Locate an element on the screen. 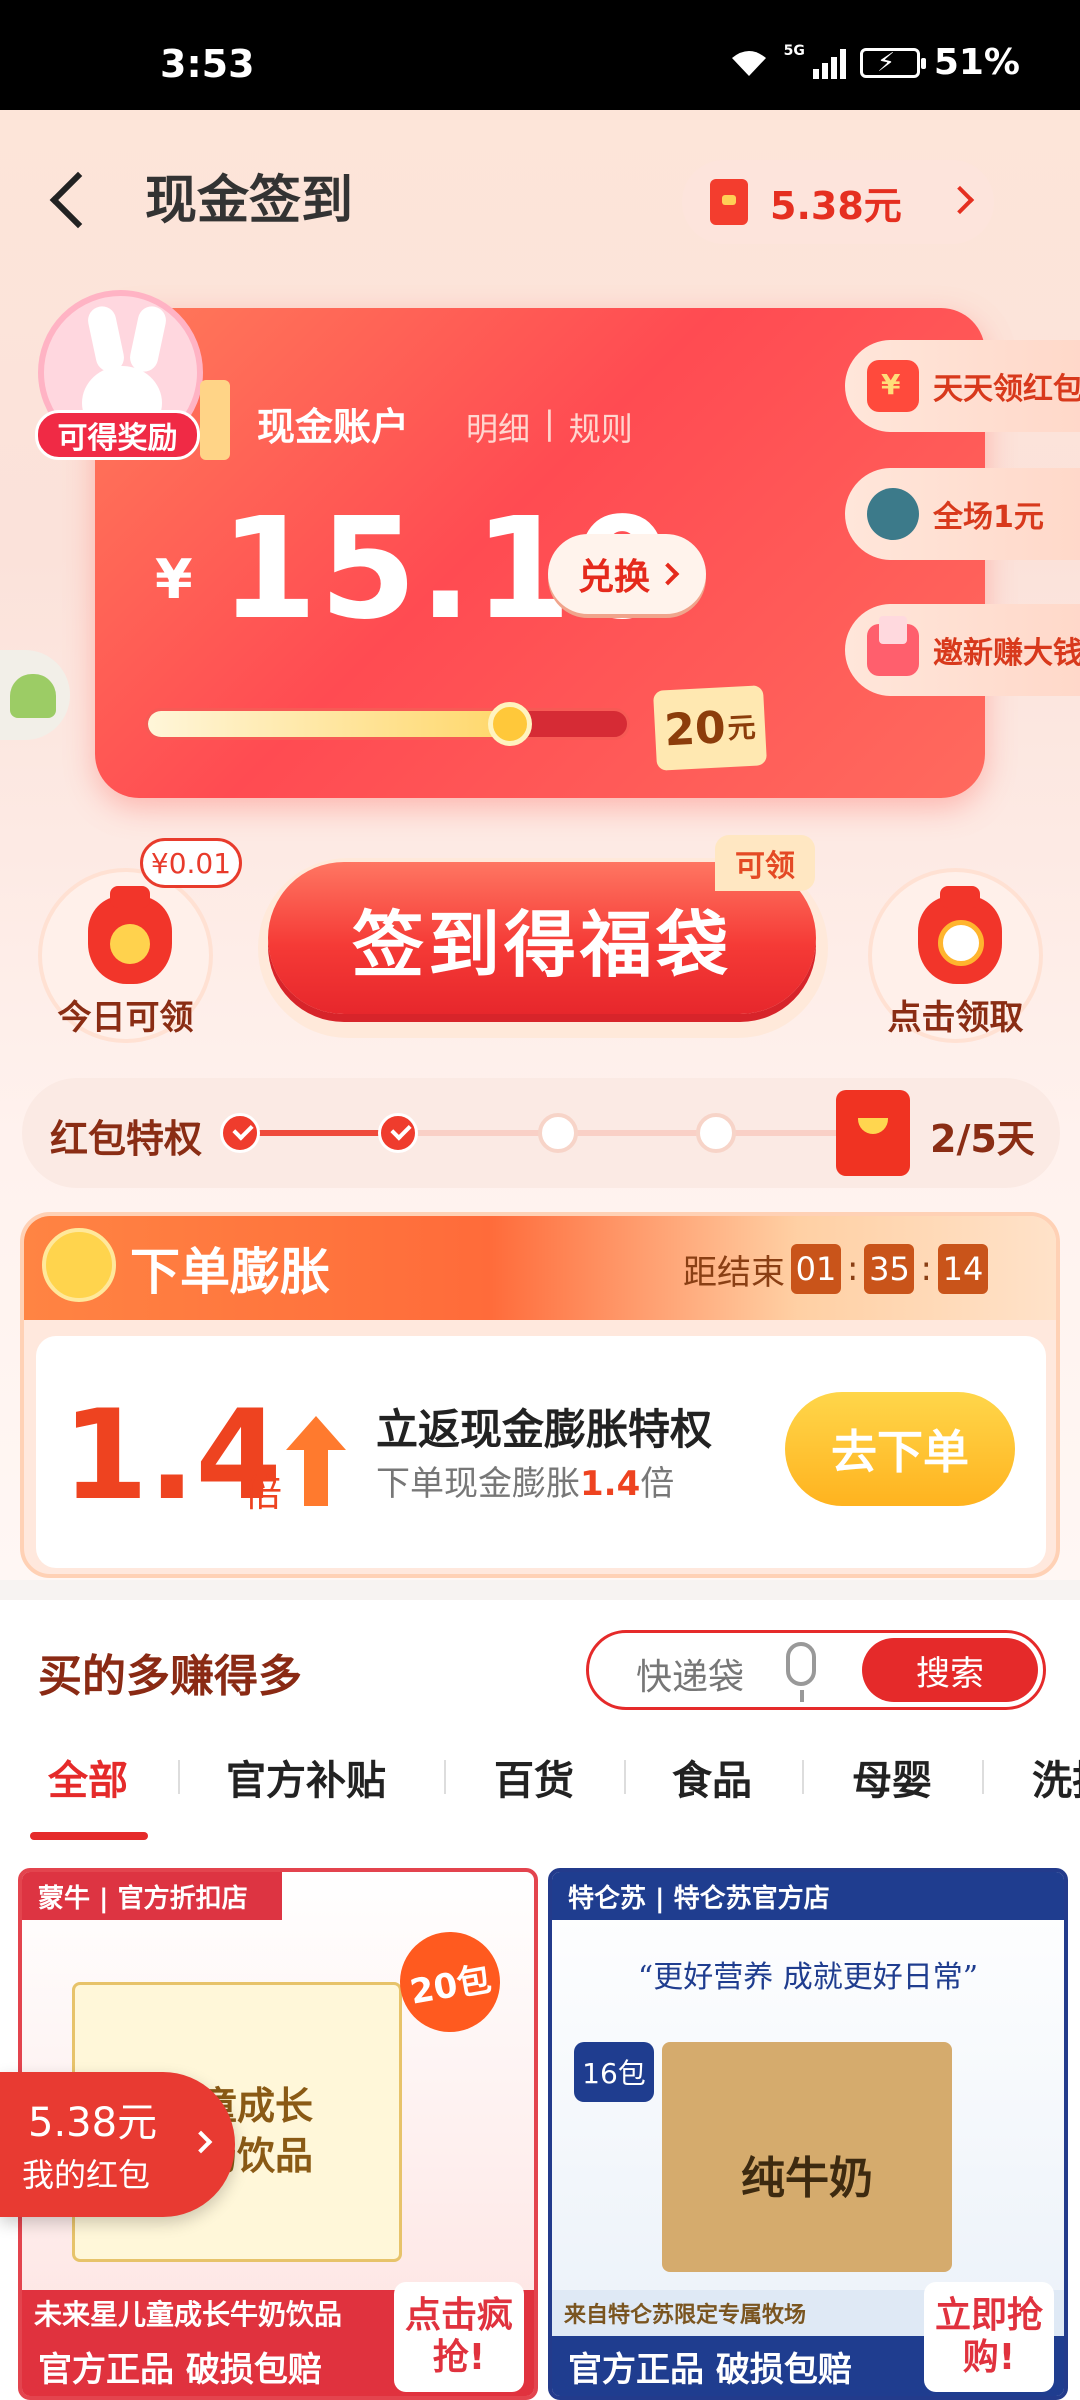 This screenshot has width=1080, height=2400. search-placeholder: 快递袋 is located at coordinates (690, 1674).